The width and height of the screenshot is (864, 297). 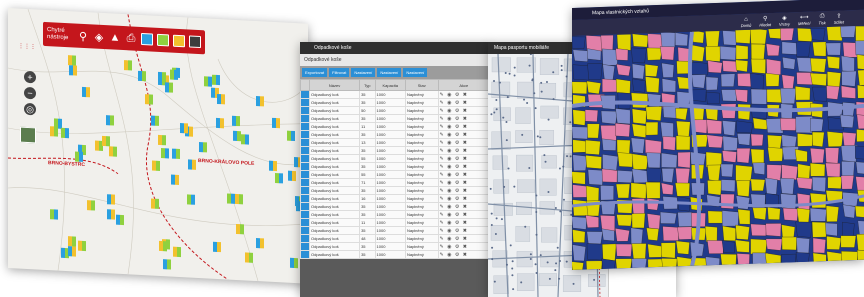 What do you see at coordinates (363, 72) in the screenshot?
I see `tab-settings: Nastavení` at bounding box center [363, 72].